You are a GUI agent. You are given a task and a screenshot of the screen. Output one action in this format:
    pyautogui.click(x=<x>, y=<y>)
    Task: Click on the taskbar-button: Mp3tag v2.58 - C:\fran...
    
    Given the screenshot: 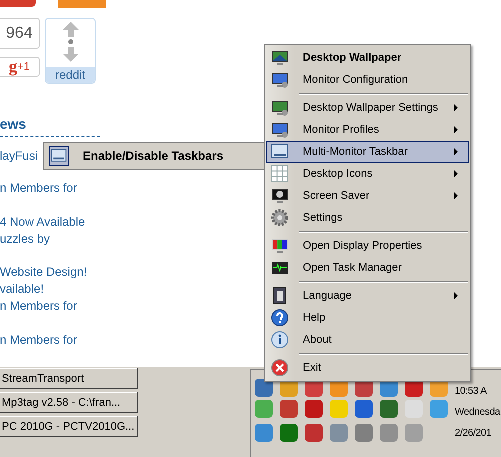 What is the action you would take?
    pyautogui.click(x=69, y=402)
    